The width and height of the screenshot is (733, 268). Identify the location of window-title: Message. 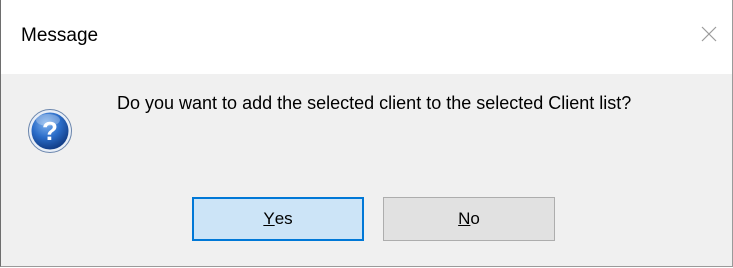
(60, 35).